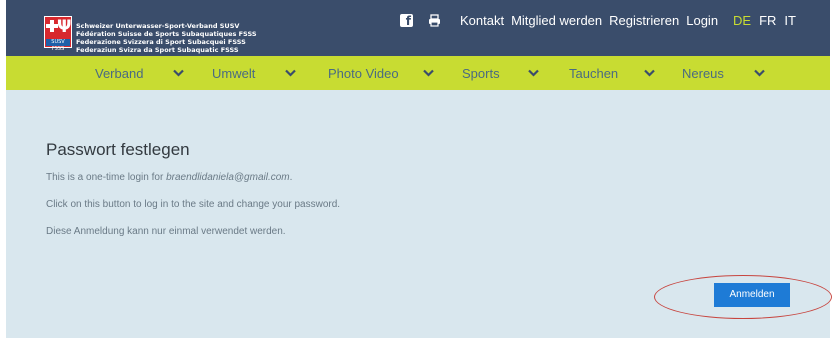 This screenshot has height=338, width=832. I want to click on lang-fr: FR, so click(767, 21).